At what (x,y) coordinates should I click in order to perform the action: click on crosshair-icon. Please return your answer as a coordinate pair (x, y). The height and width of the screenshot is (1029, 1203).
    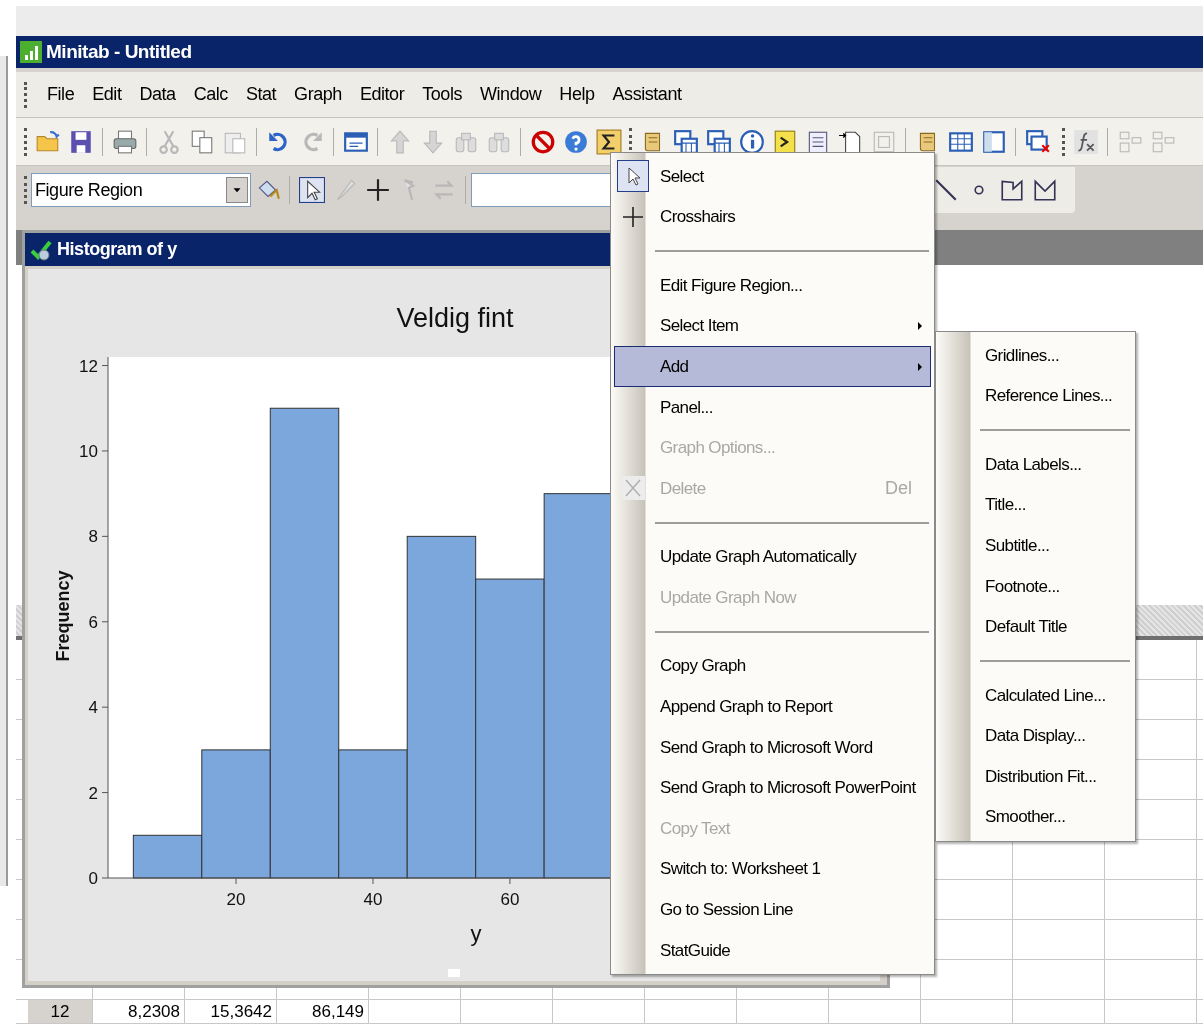
    Looking at the image, I should click on (377, 190).